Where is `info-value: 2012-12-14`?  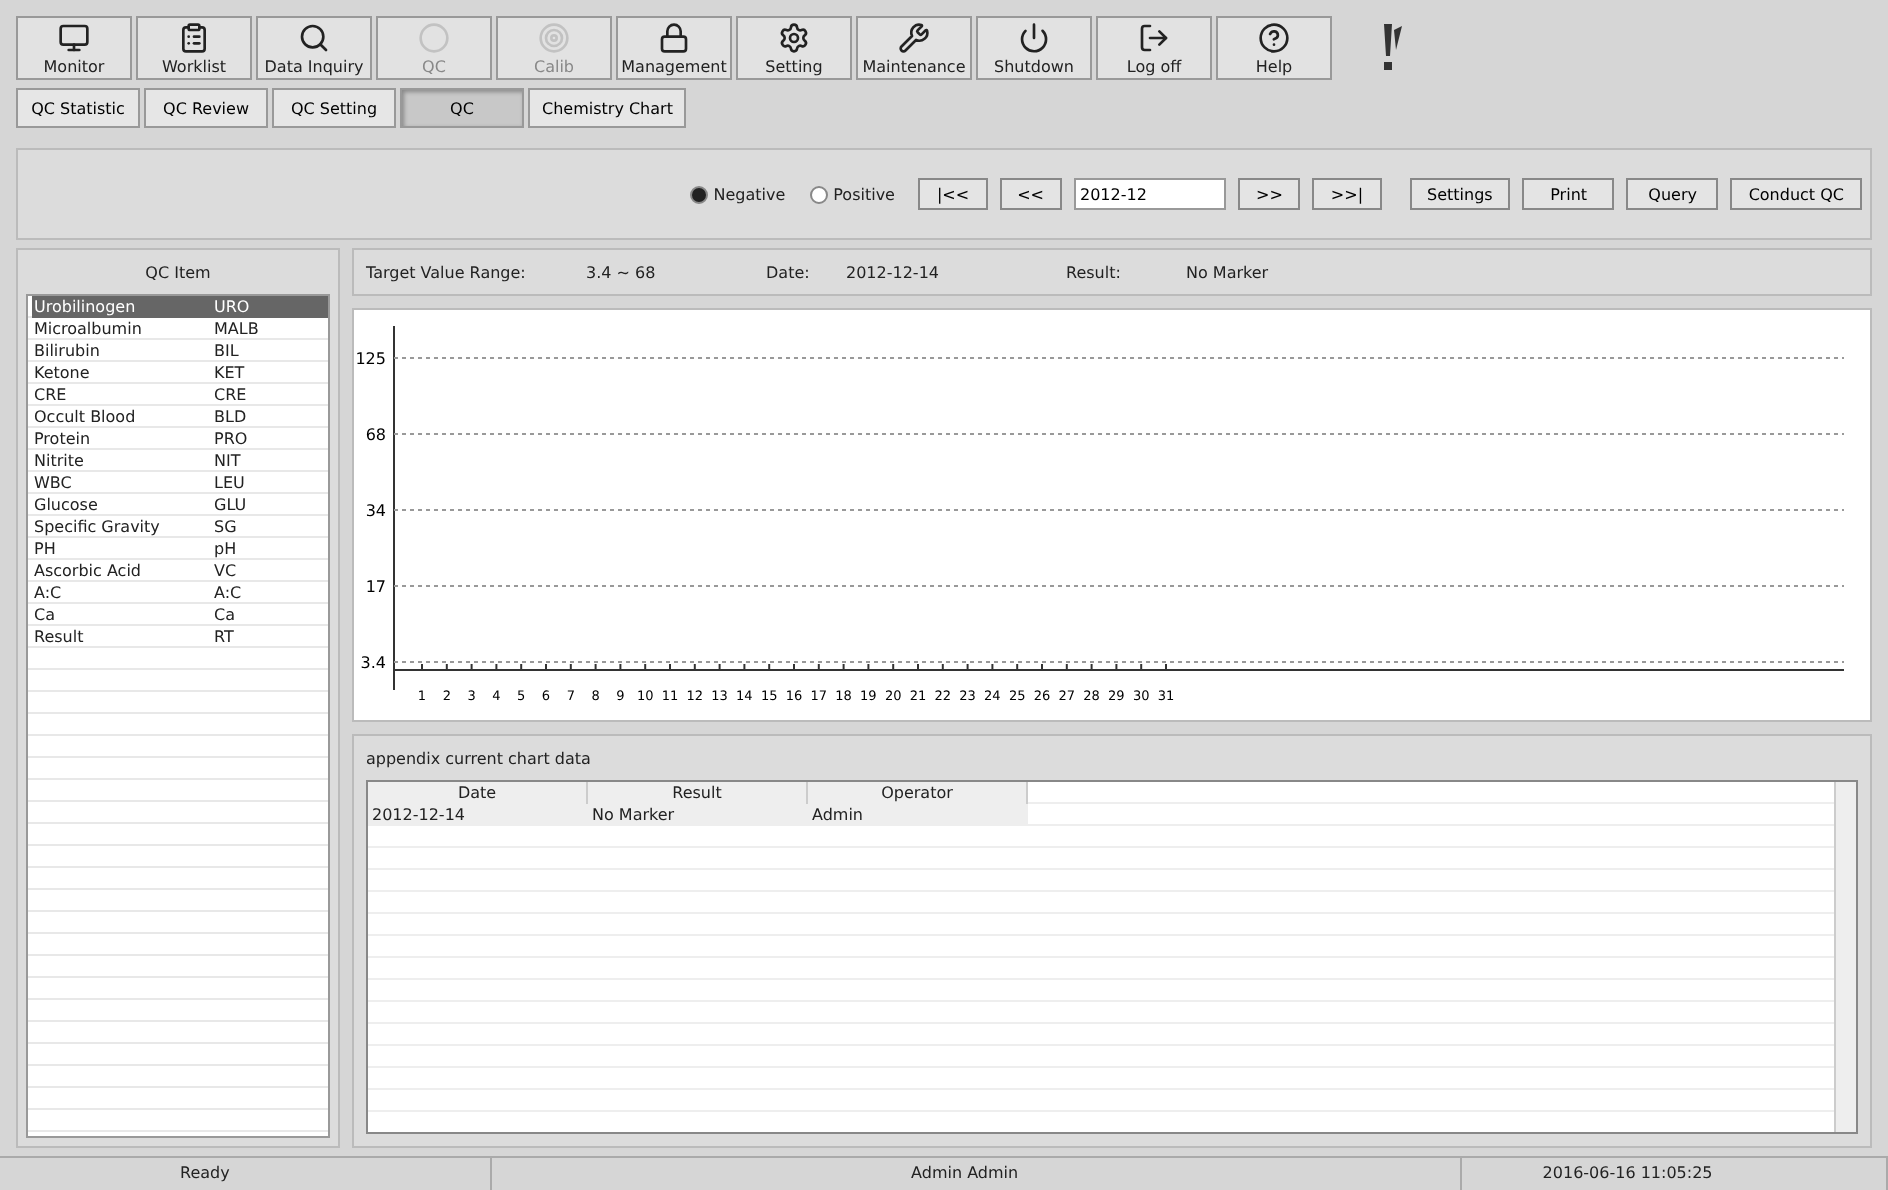 info-value: 2012-12-14 is located at coordinates (893, 272).